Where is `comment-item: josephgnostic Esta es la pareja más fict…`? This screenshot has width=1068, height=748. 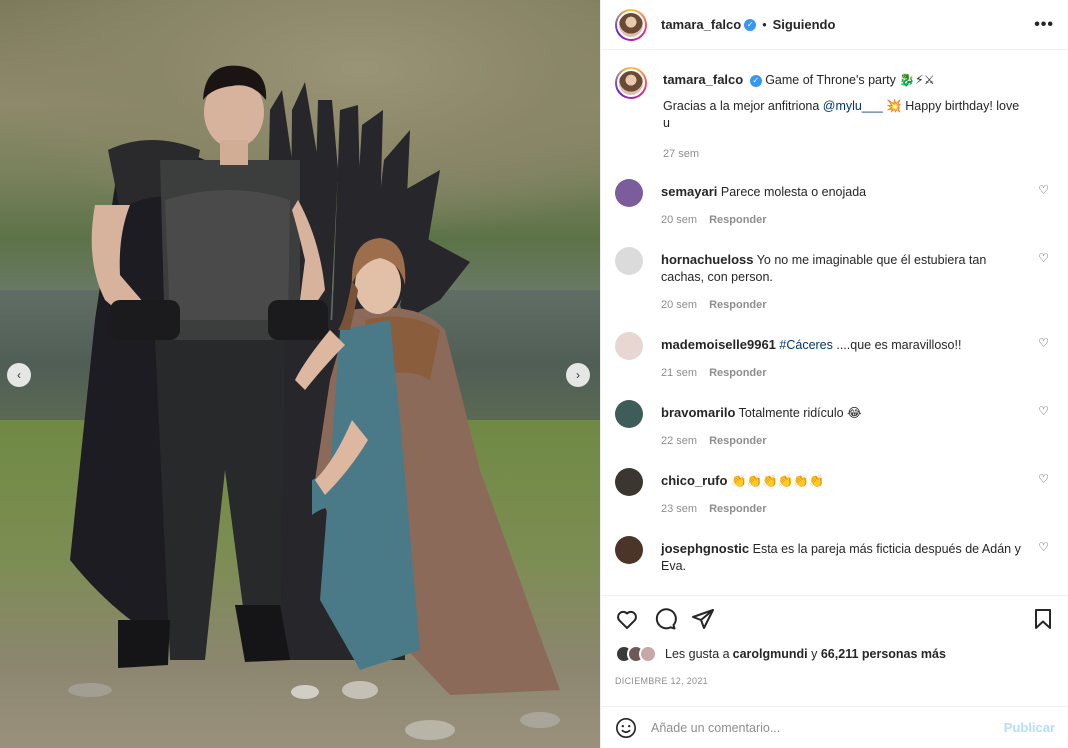 comment-item: josephgnostic Esta es la pareja más fict… is located at coordinates (835, 555).